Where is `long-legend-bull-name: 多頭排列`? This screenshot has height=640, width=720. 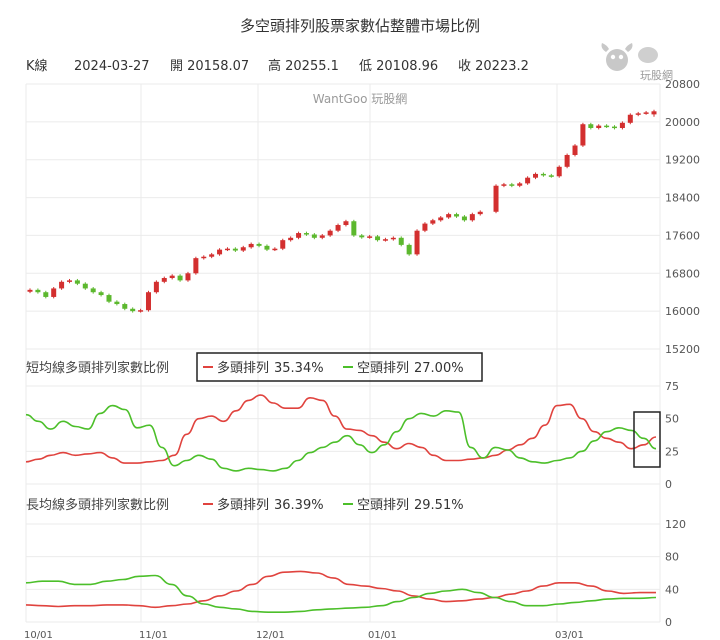
long-legend-bull-name: 多頭排列 is located at coordinates (243, 505).